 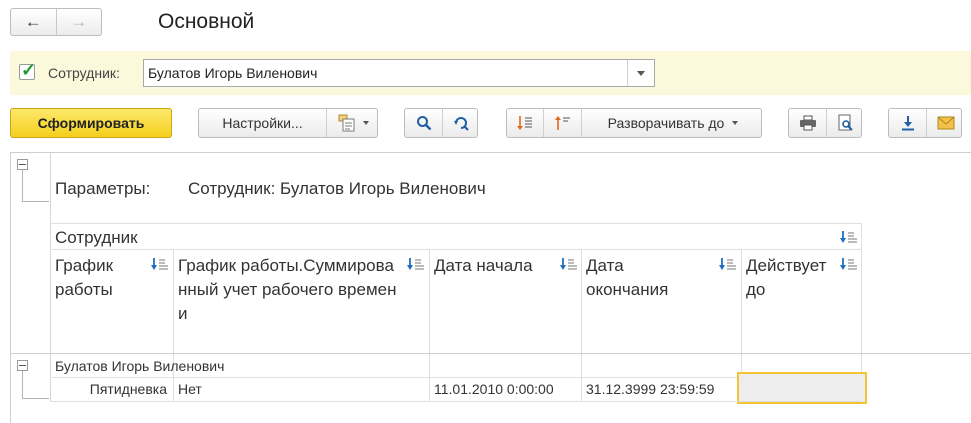 I want to click on save-button, so click(x=907, y=123).